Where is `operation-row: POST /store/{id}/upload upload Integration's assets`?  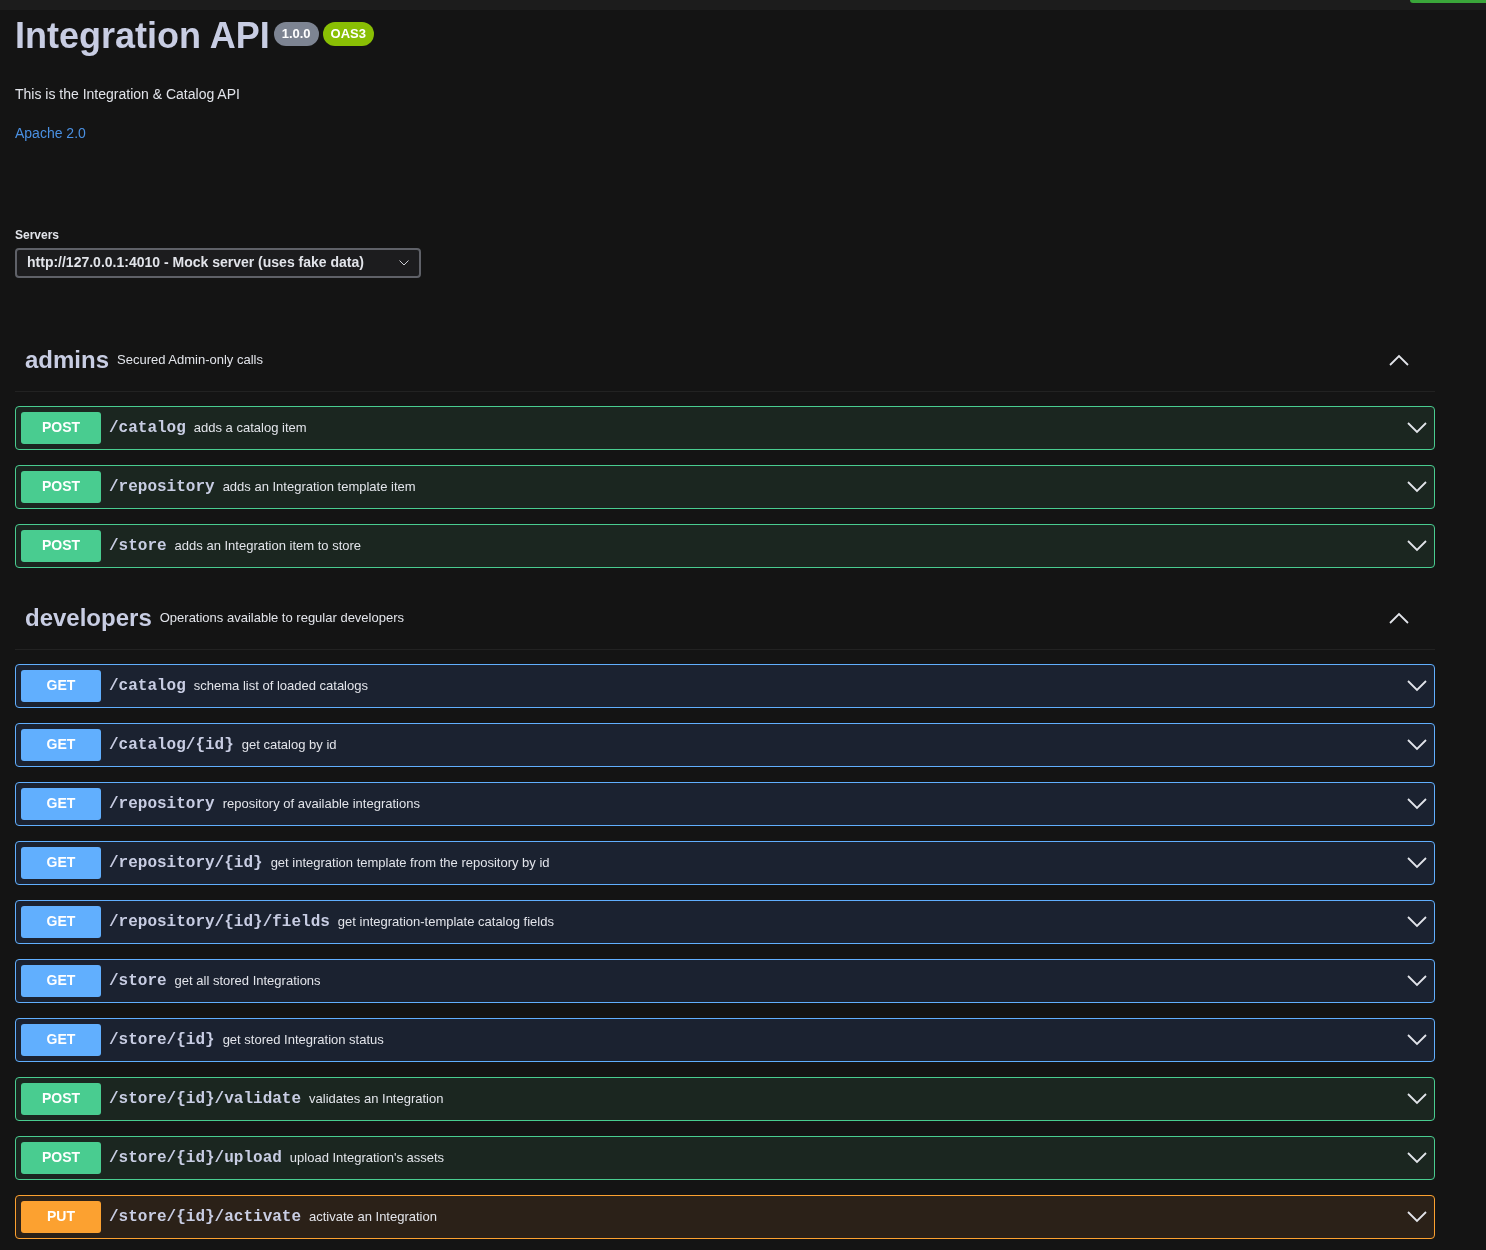 operation-row: POST /store/{id}/upload upload Integration's assets is located at coordinates (725, 1157).